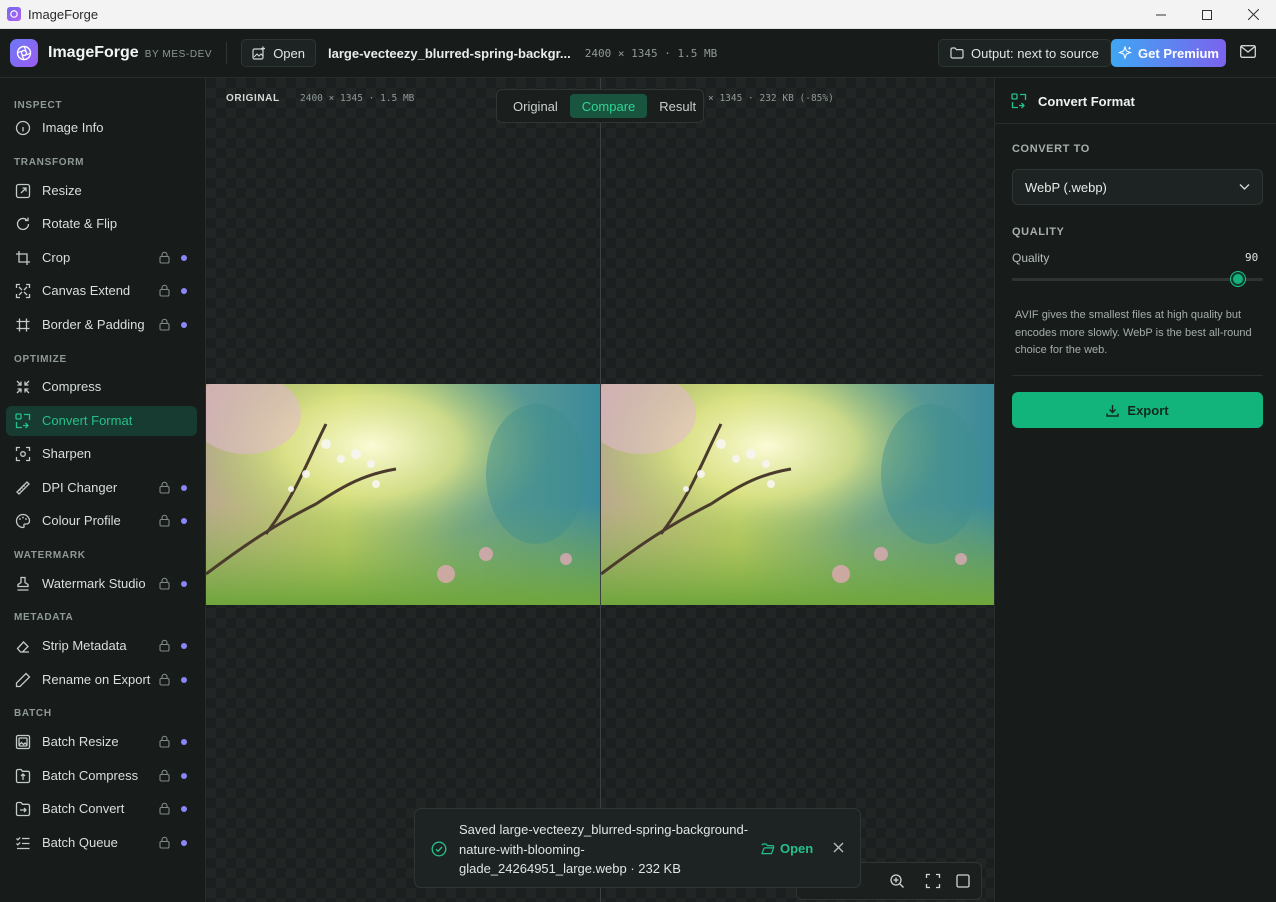 This screenshot has width=1276, height=902. I want to click on sidebar-item-border-and-padding: Border & Padding, so click(101, 325).